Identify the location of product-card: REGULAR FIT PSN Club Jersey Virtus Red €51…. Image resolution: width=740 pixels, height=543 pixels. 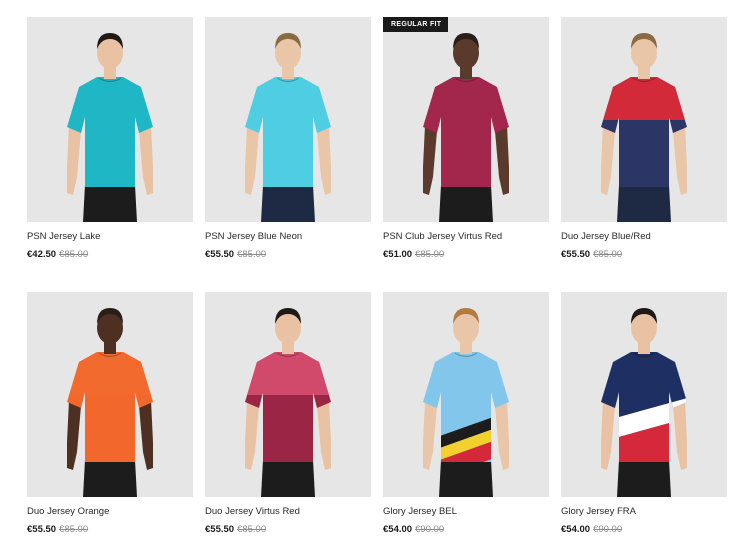
(466, 138).